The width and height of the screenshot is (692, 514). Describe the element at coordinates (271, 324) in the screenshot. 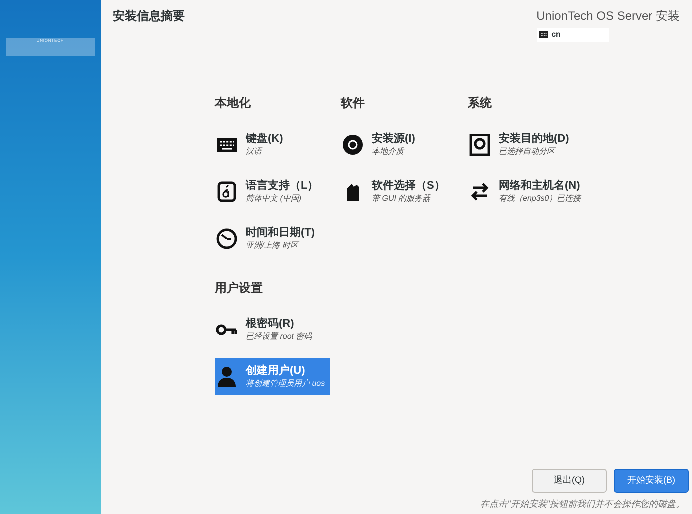

I see `spoke-title: 根密码(R)` at that location.